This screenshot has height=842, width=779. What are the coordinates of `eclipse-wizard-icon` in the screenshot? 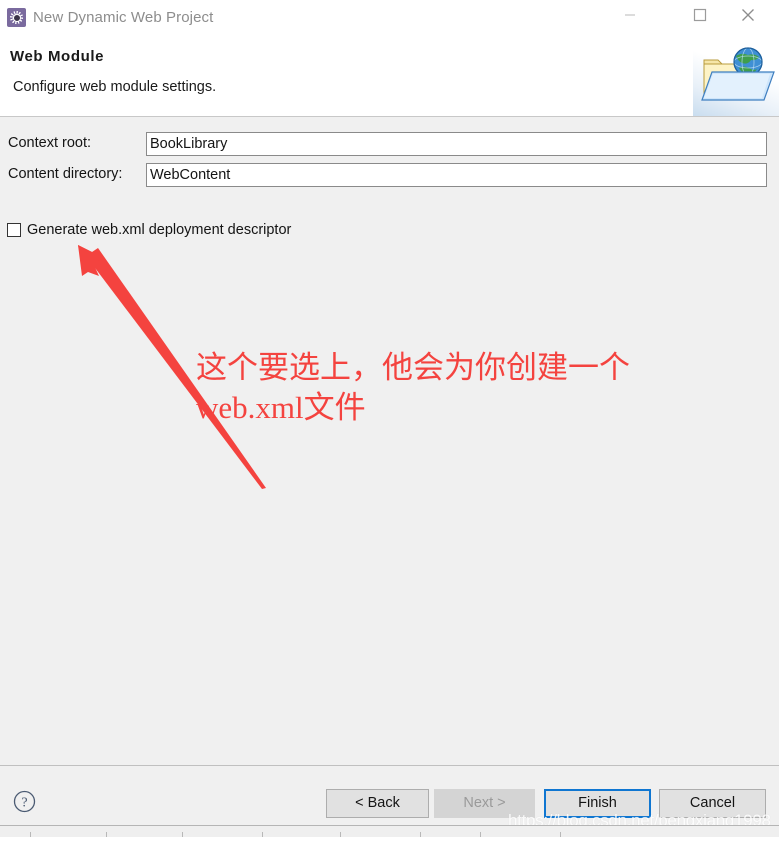 It's located at (16, 17).